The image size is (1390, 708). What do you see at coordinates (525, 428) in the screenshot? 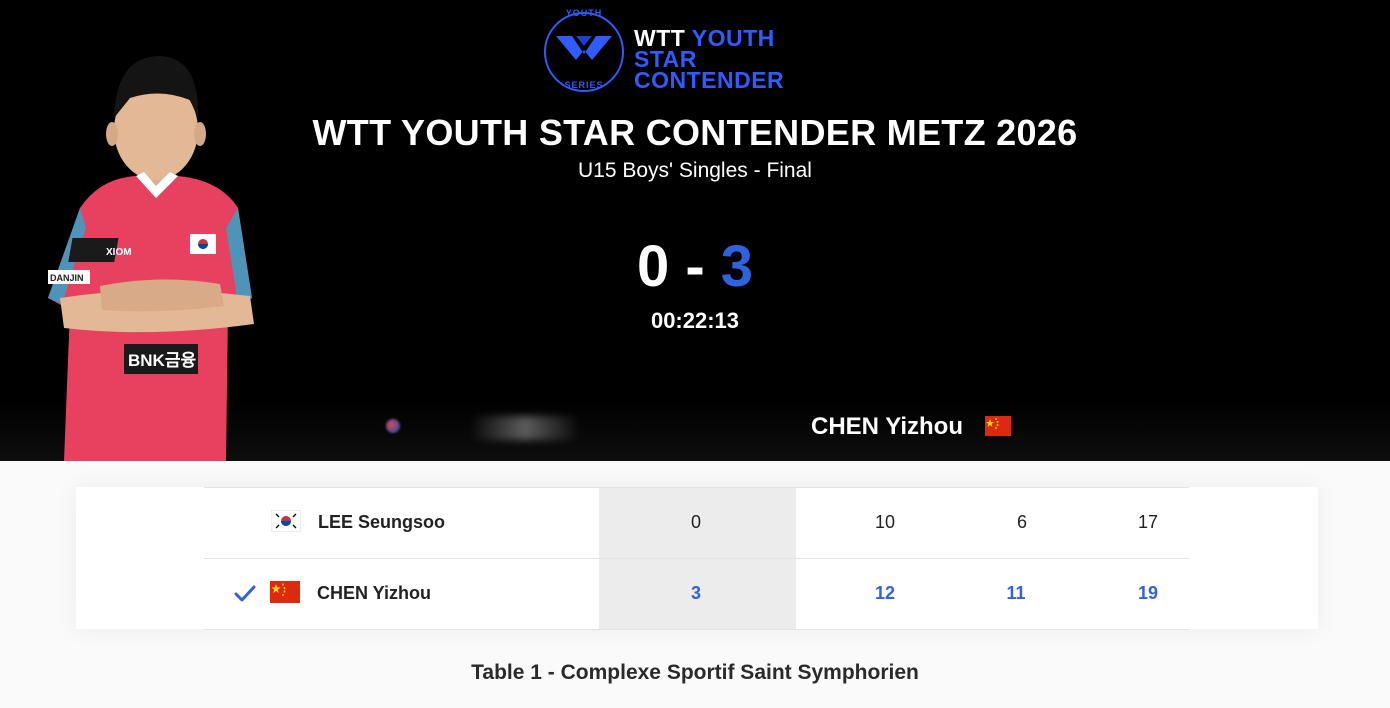
I see `home-player-name-faded` at bounding box center [525, 428].